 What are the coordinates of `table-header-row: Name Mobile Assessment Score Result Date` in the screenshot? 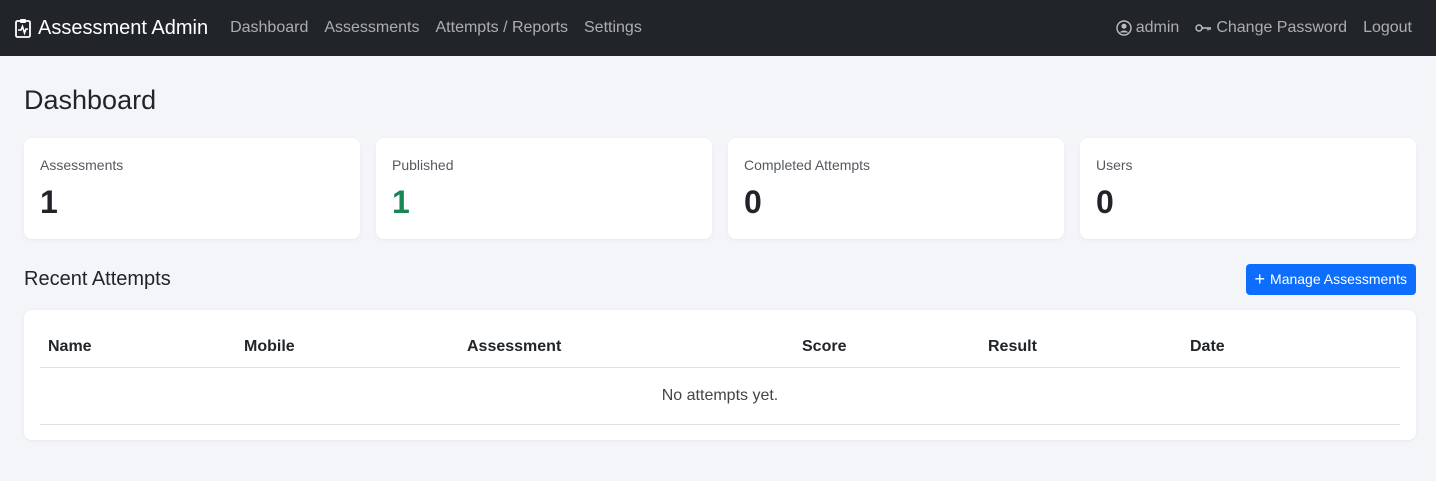 It's located at (720, 347).